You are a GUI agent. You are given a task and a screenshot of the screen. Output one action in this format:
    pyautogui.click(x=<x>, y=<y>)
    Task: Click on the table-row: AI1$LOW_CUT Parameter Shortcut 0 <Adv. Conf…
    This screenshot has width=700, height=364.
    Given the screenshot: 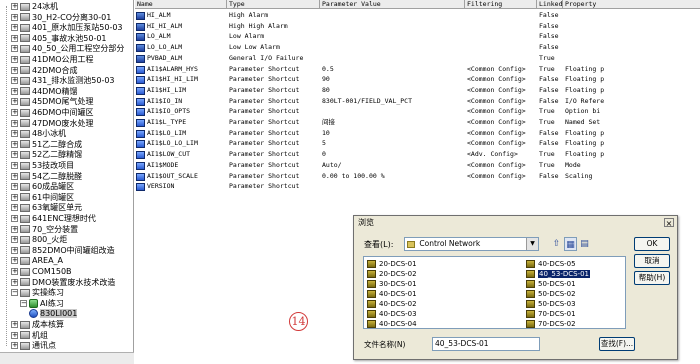 What is the action you would take?
    pyautogui.click(x=417, y=154)
    